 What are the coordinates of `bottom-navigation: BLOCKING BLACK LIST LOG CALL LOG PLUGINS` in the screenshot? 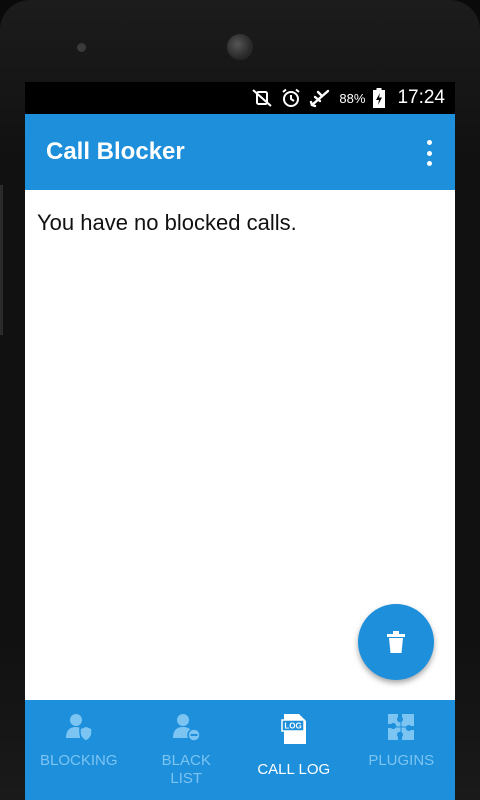 It's located at (240, 750).